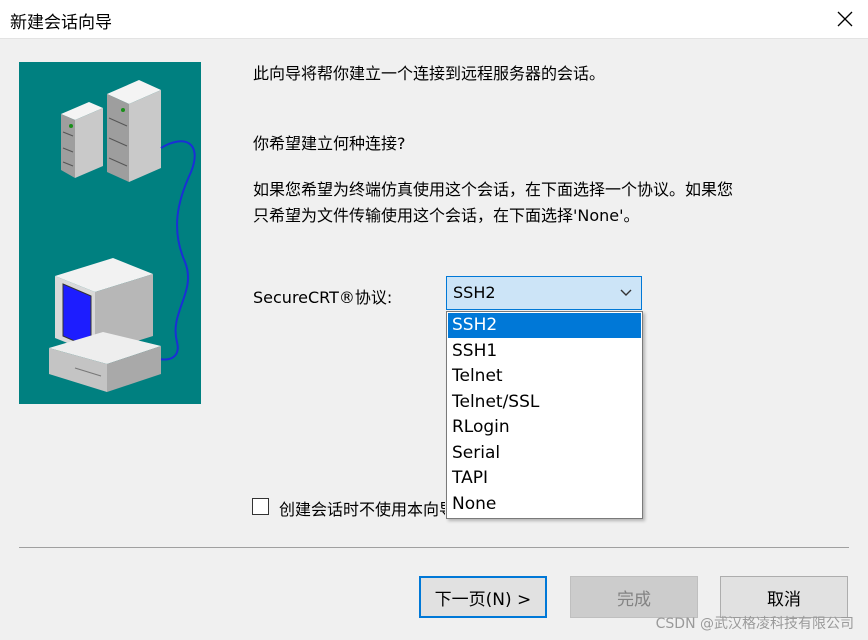  Describe the element at coordinates (434, 547) in the screenshot. I see `button-separator` at that location.